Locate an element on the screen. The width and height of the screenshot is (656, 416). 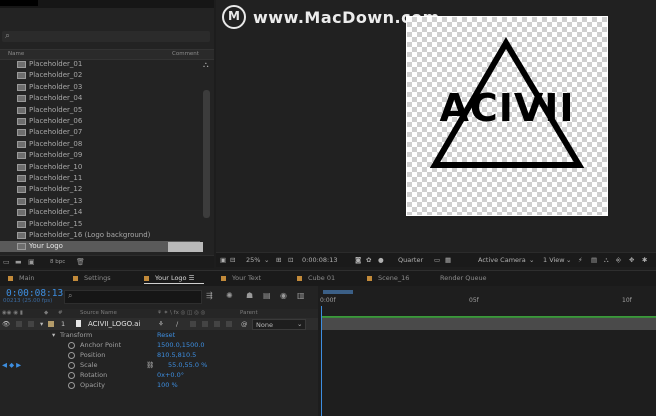
camera-dropdown: Active Camera is located at coordinates (502, 260).